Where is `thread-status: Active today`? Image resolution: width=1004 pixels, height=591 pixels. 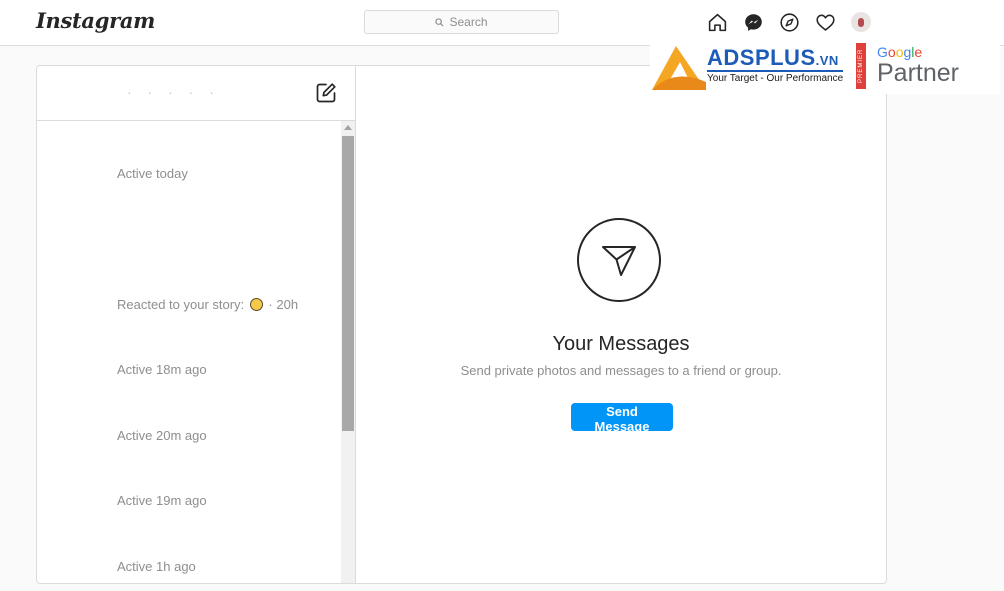 thread-status: Active today is located at coordinates (152, 173).